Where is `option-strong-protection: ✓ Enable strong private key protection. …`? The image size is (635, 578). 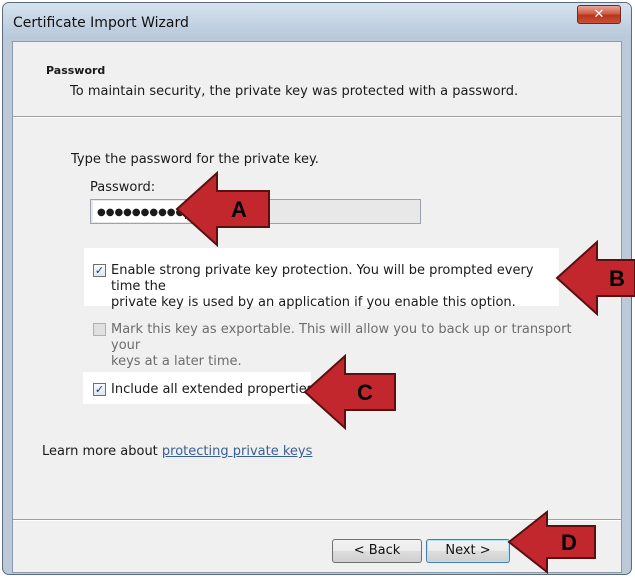
option-strong-protection: ✓ Enable strong private key protection. … is located at coordinates (328, 286).